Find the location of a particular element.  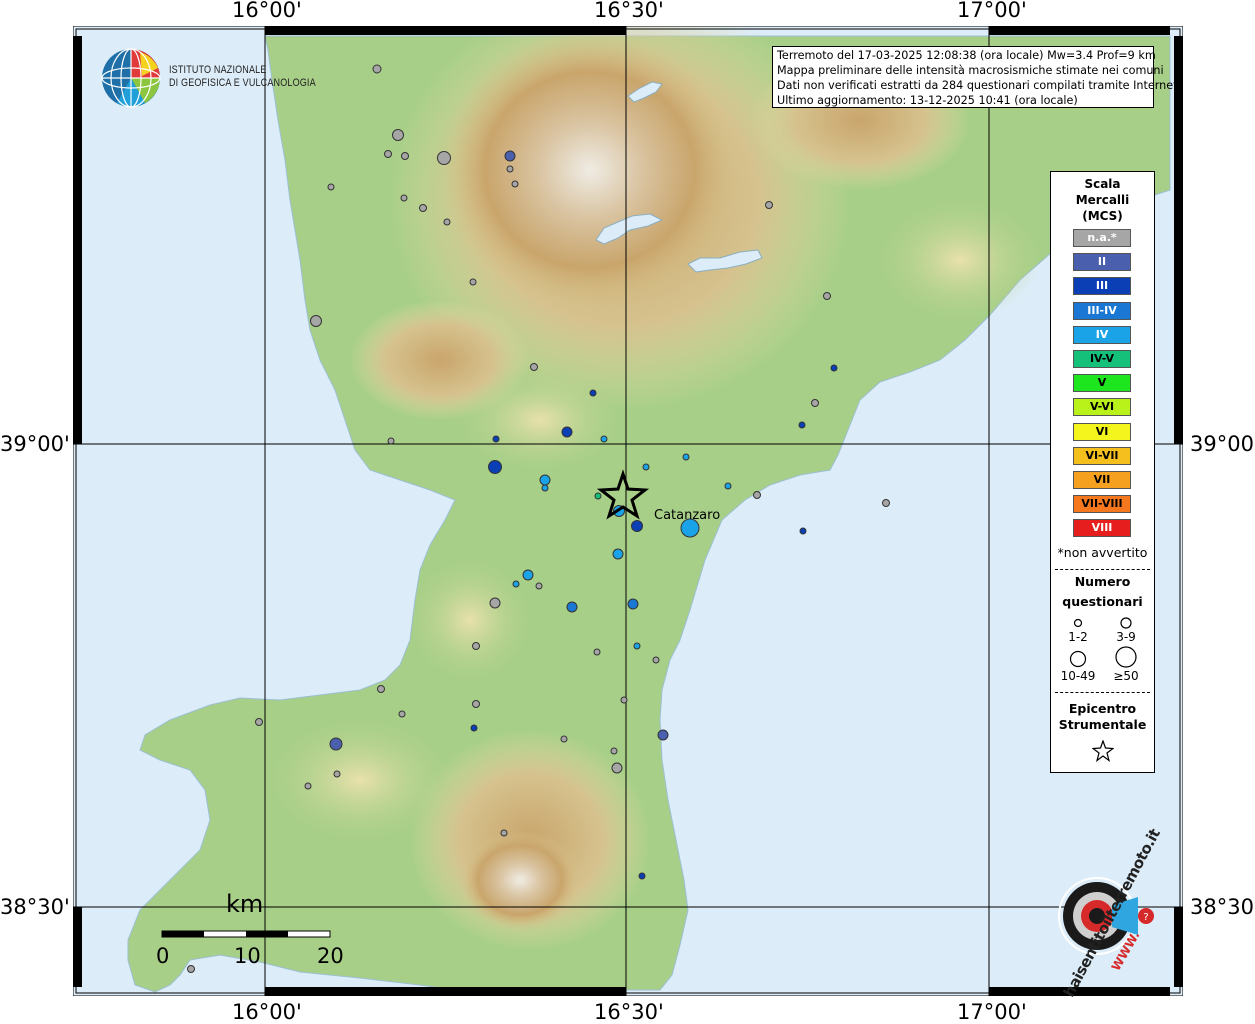

legend-epicenter-title-2: Strumentale is located at coordinates (1102, 724).